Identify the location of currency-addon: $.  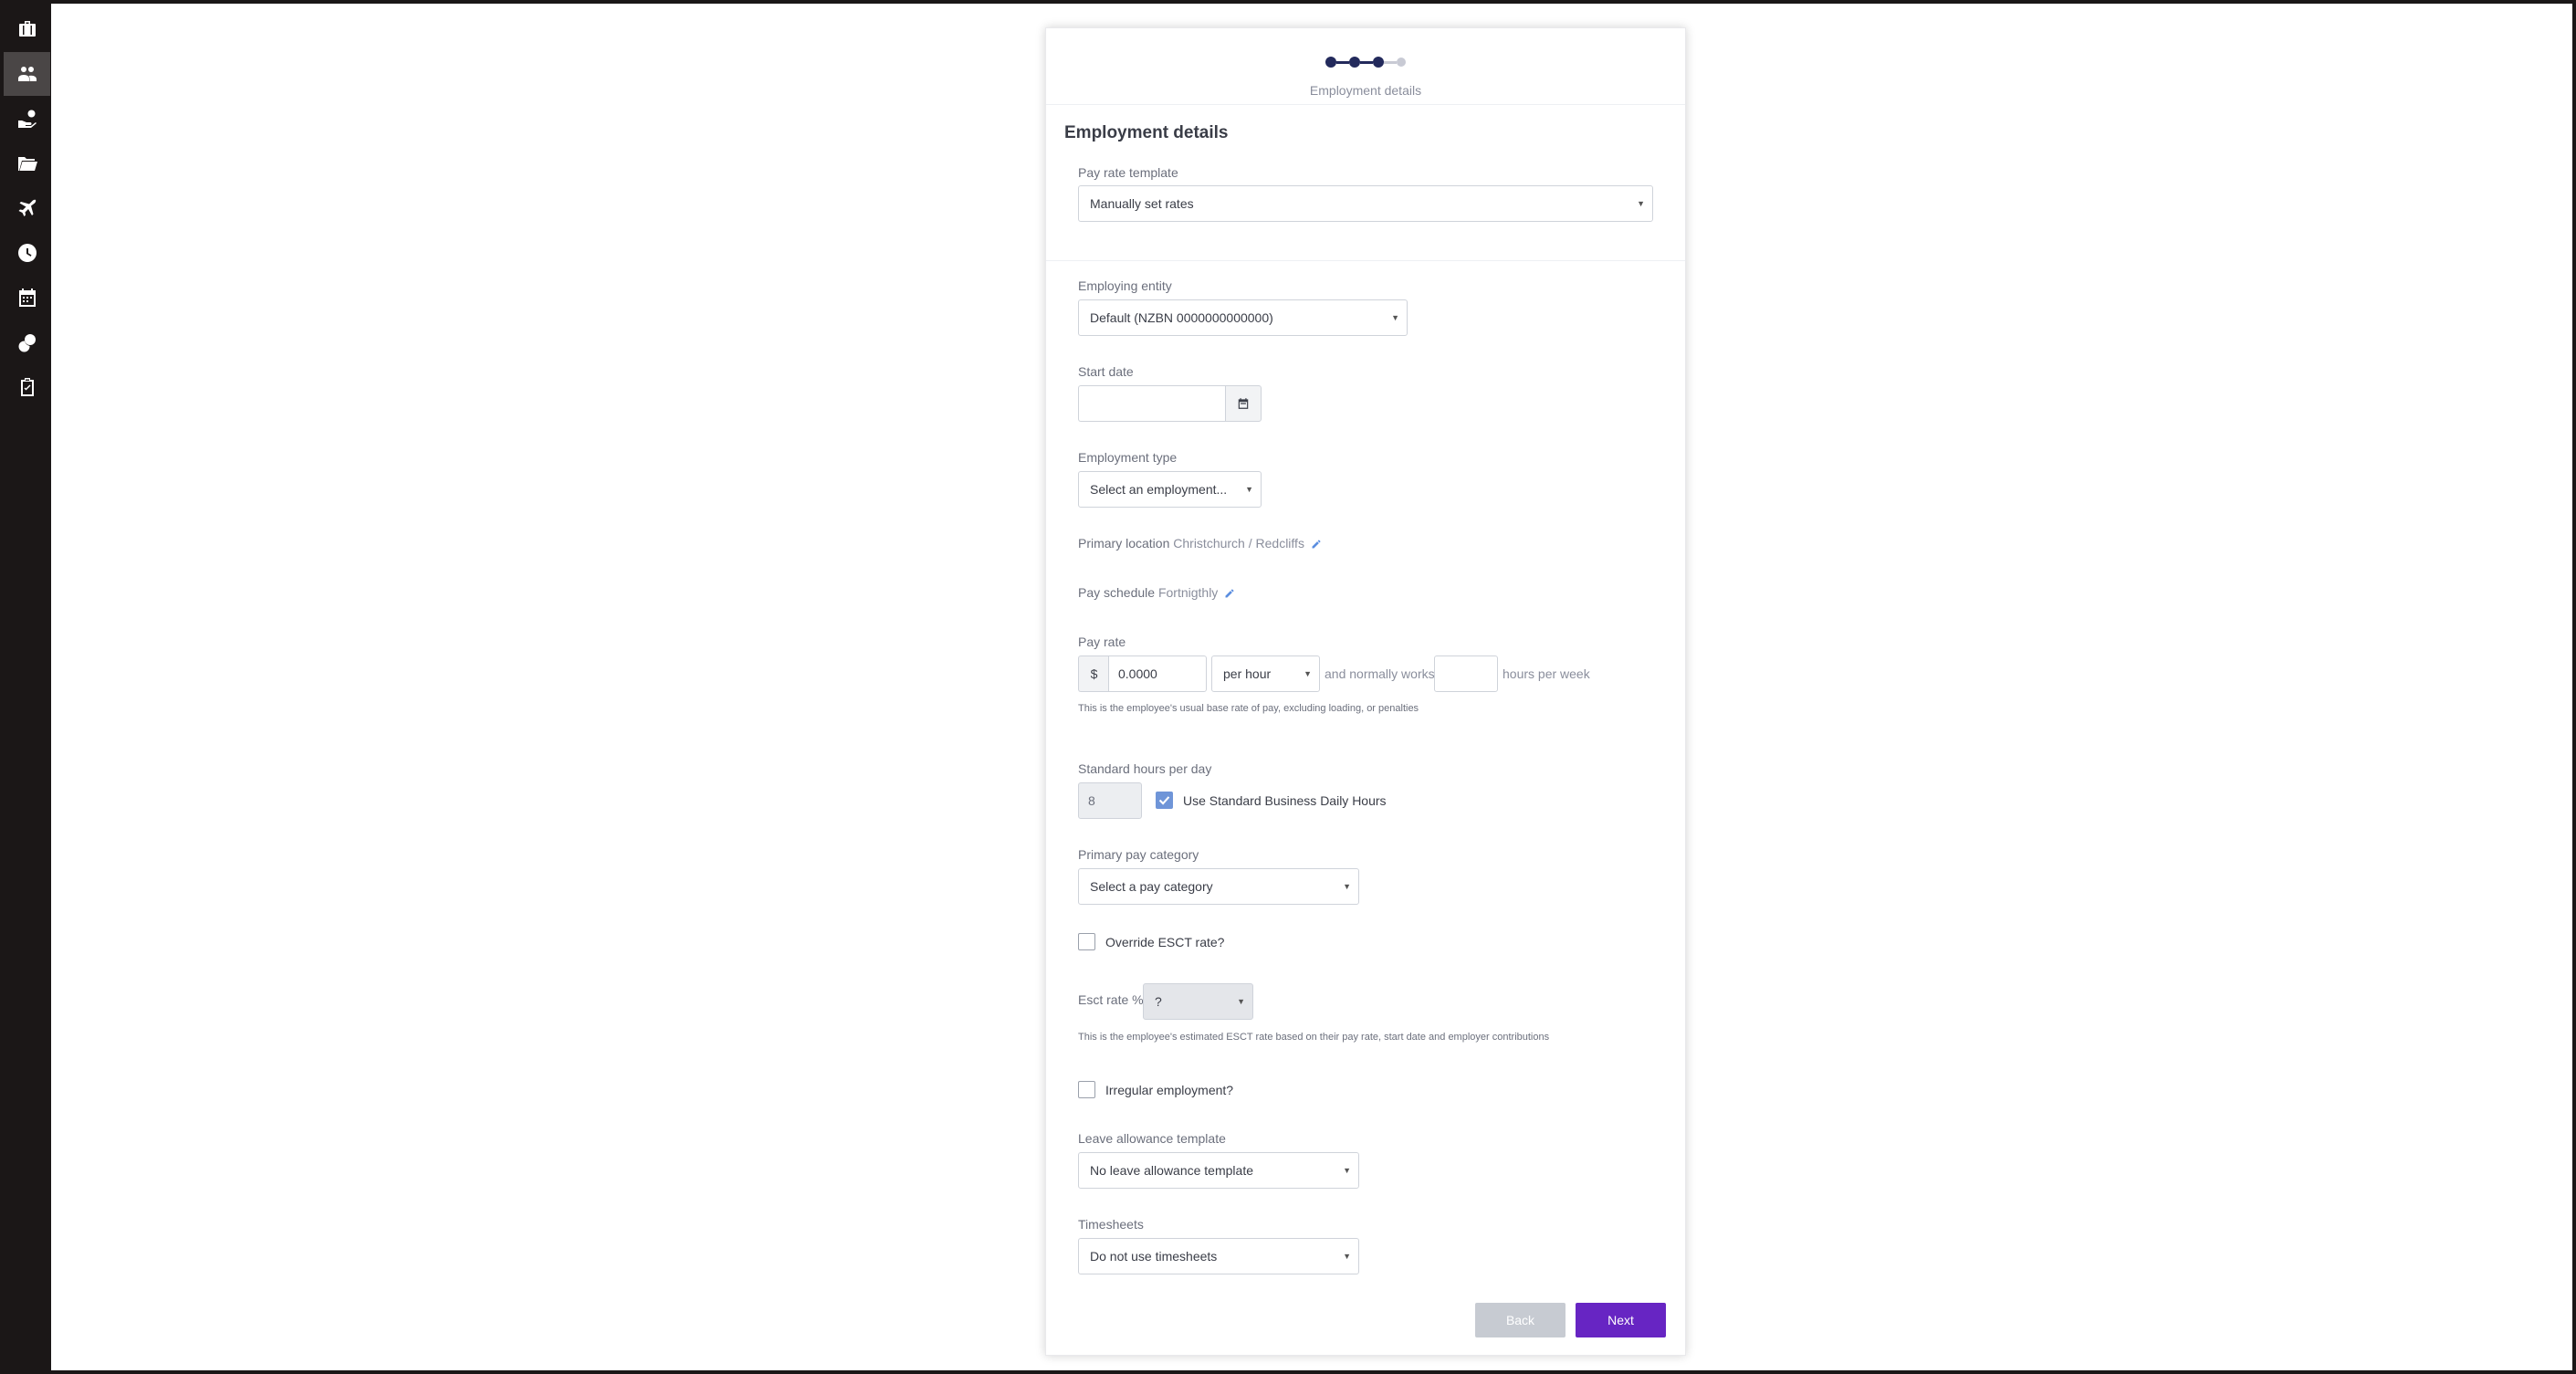
(1093, 674).